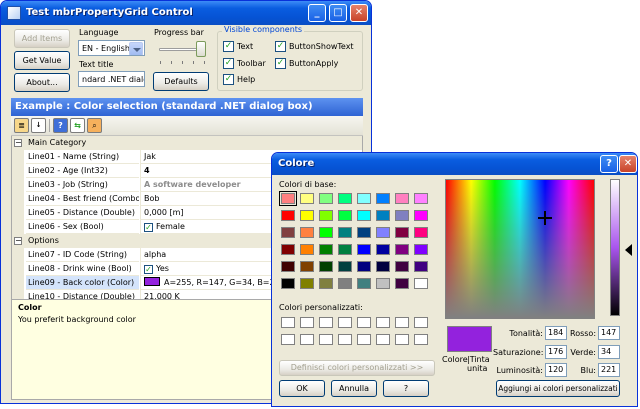 This screenshot has height=409, width=640. What do you see at coordinates (317, 13) in the screenshot?
I see `minimize-button: _` at bounding box center [317, 13].